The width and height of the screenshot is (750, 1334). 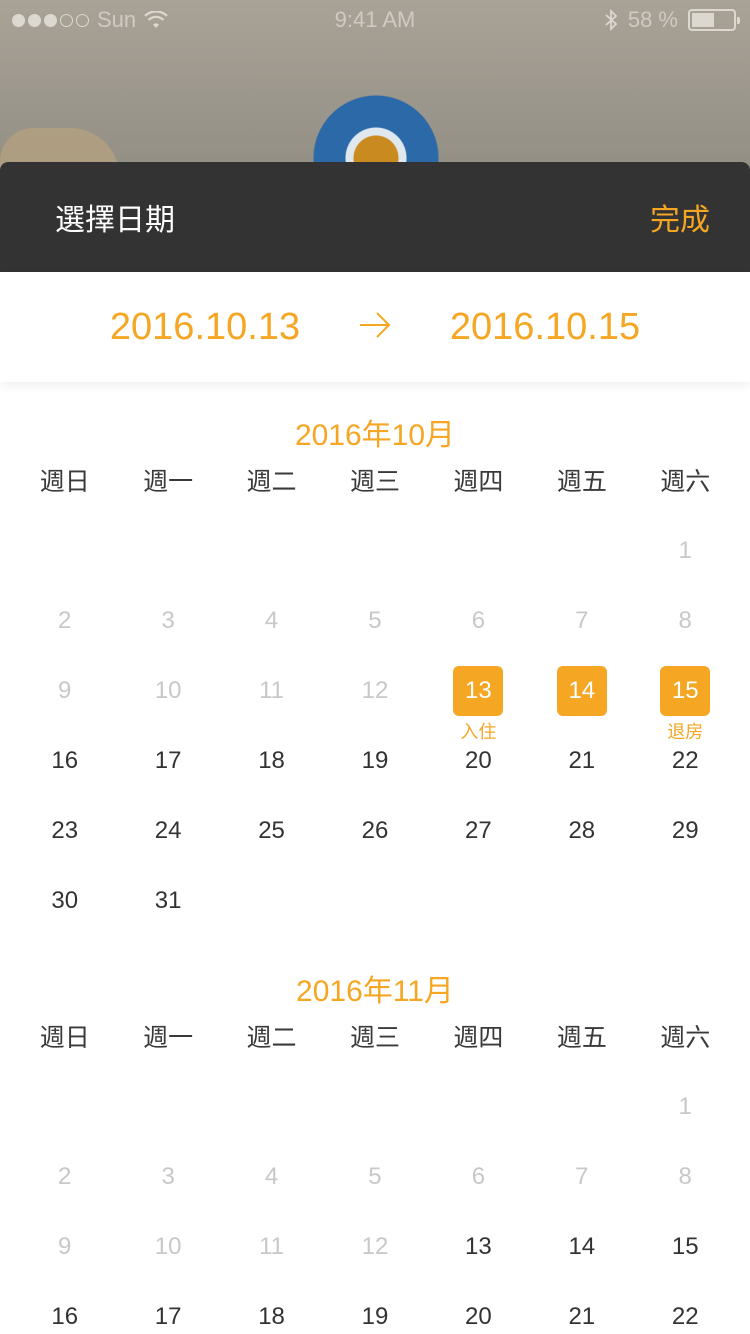 What do you see at coordinates (65, 900) in the screenshot?
I see `day-number: 30` at bounding box center [65, 900].